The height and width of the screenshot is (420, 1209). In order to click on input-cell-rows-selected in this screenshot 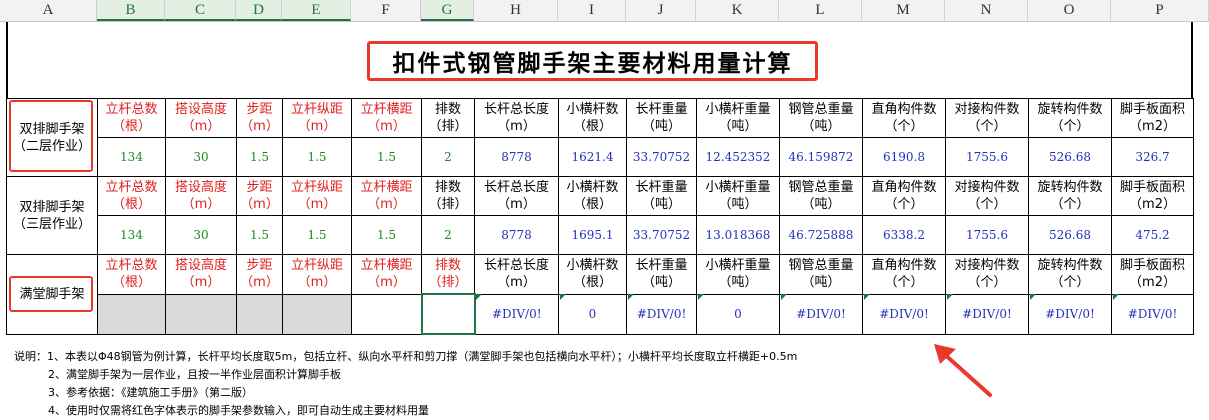, I will do `click(448, 314)`.